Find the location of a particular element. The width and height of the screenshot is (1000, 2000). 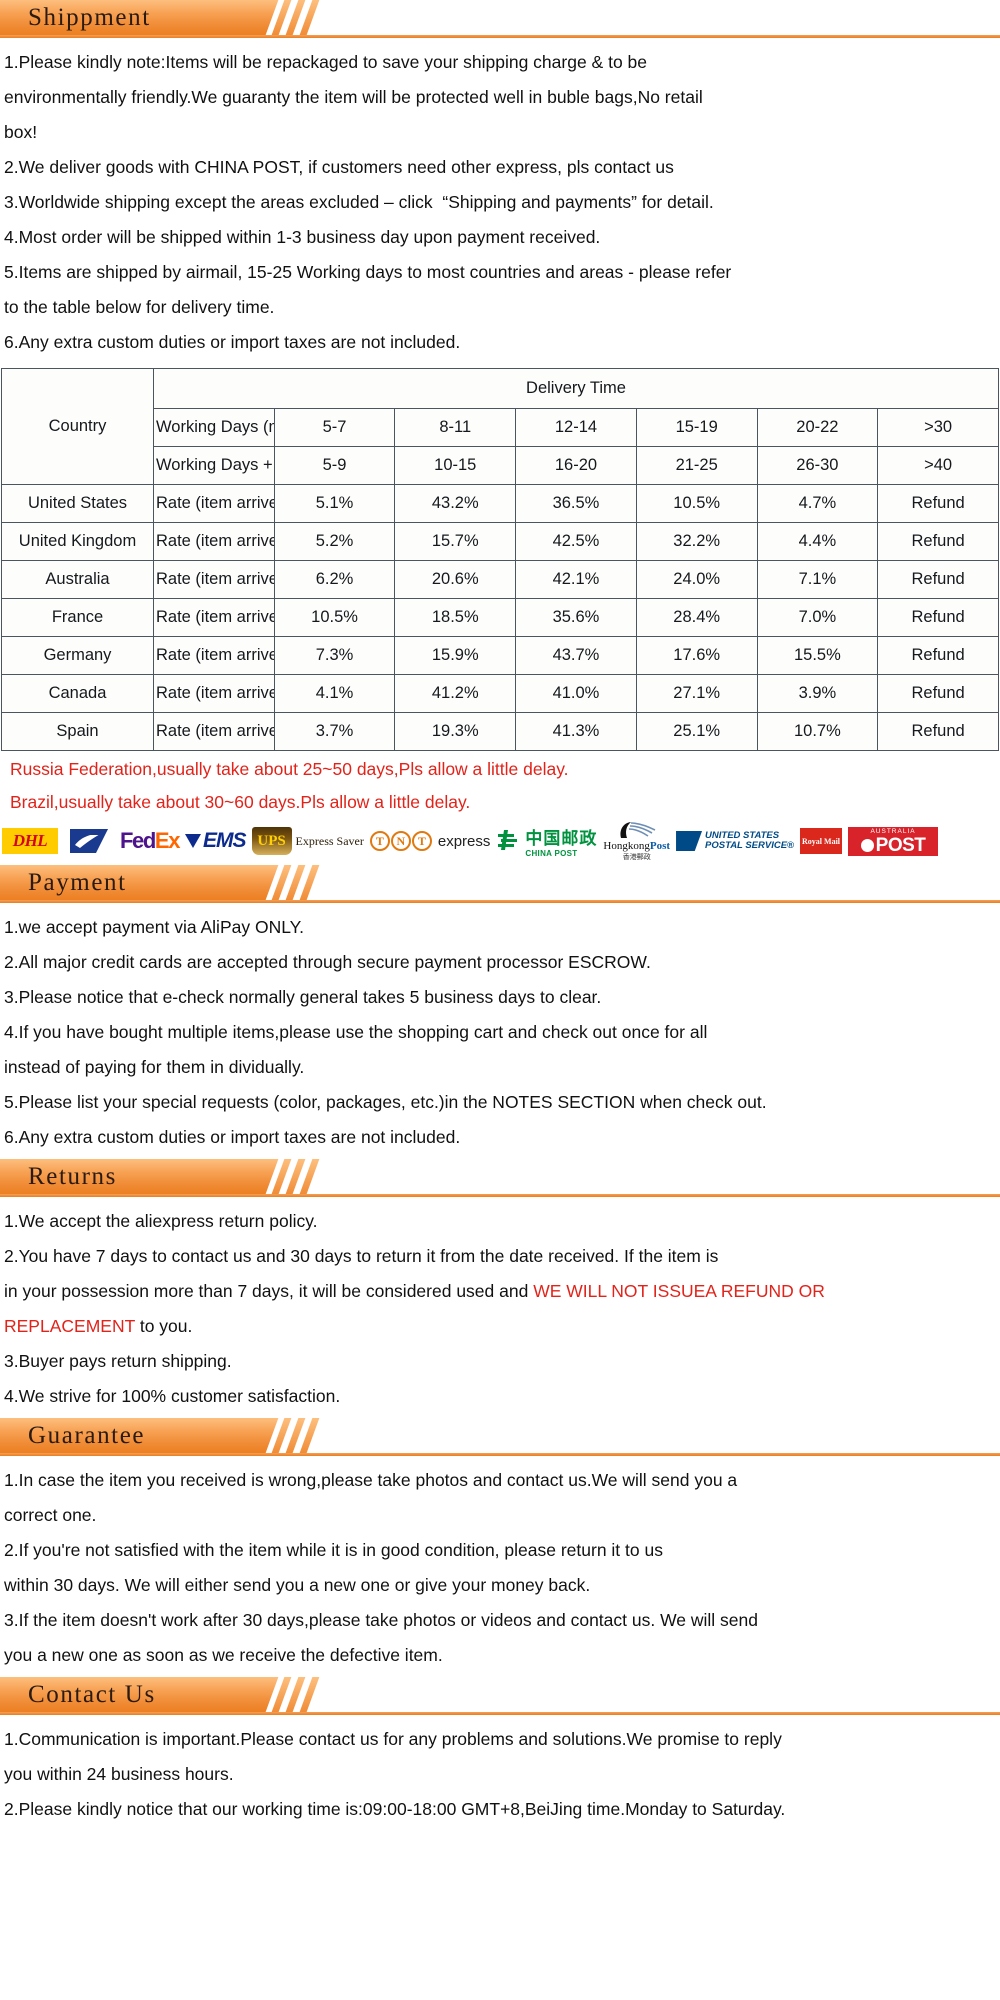

returns-line: 3.Buyer pays return shipping. is located at coordinates (118, 1361).